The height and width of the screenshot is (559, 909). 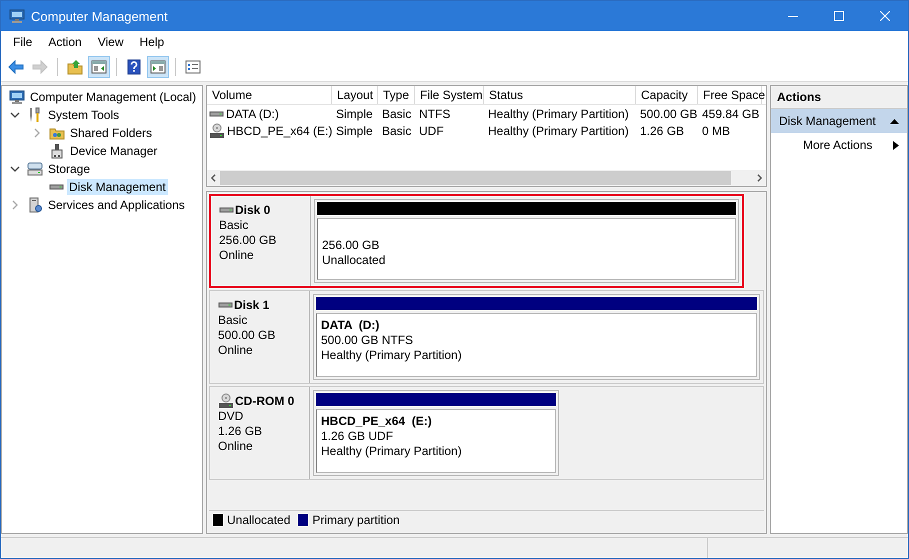 I want to click on scroll-right-icon, so click(x=759, y=178).